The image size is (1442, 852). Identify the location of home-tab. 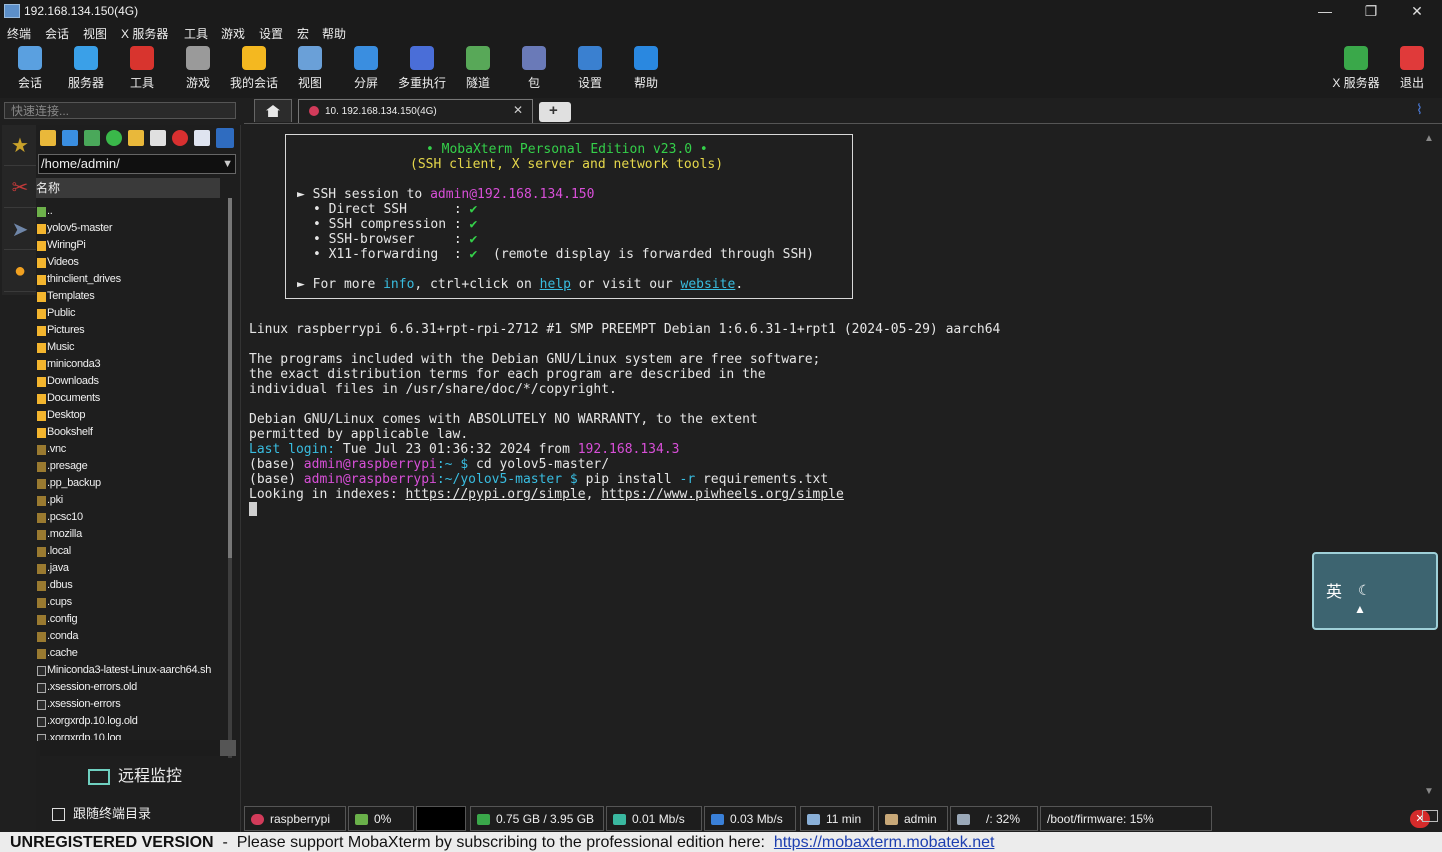
(273, 110).